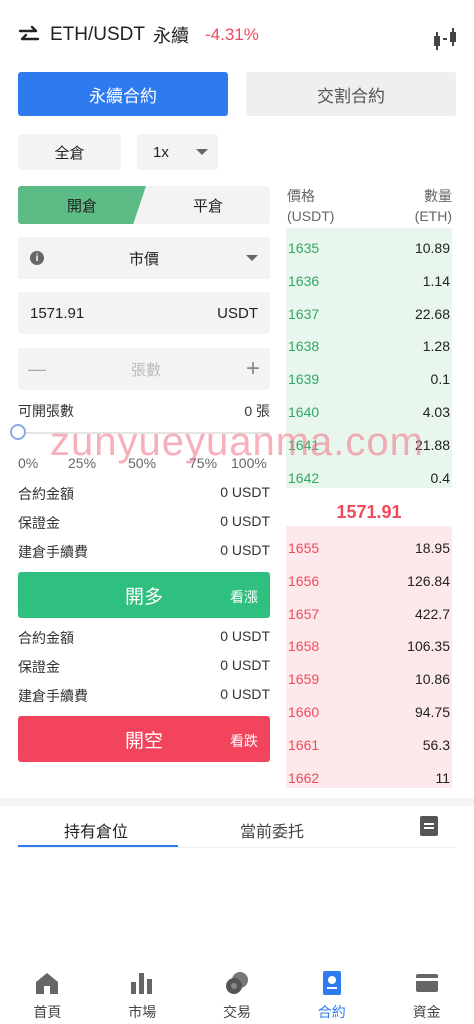  I want to click on bid-row: 1659 10.86, so click(369, 679).